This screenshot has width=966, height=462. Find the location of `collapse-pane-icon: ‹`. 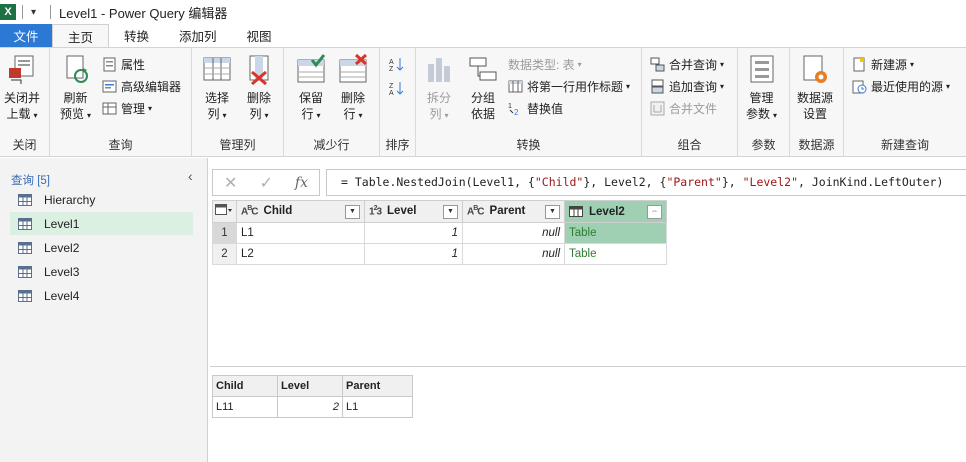

collapse-pane-icon: ‹ is located at coordinates (190, 176).